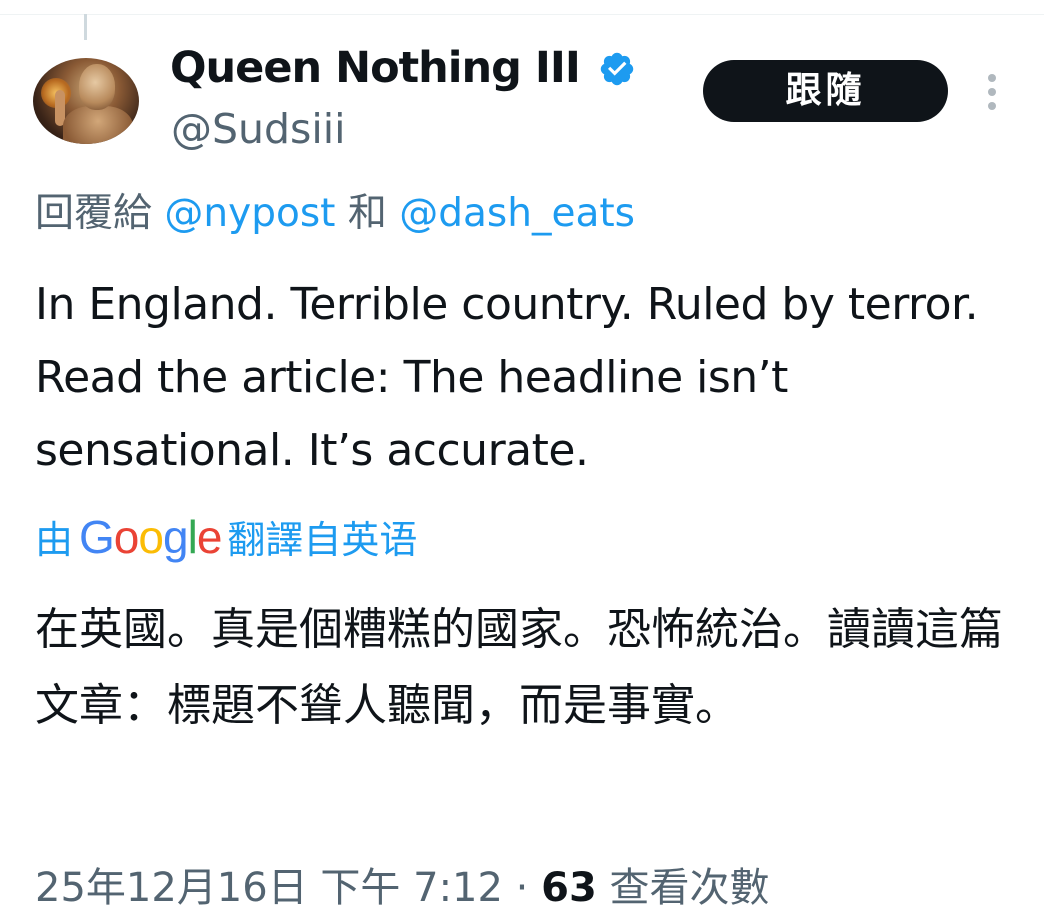 This screenshot has height=920, width=1044. I want to click on verified-badge-icon, so click(617, 69).